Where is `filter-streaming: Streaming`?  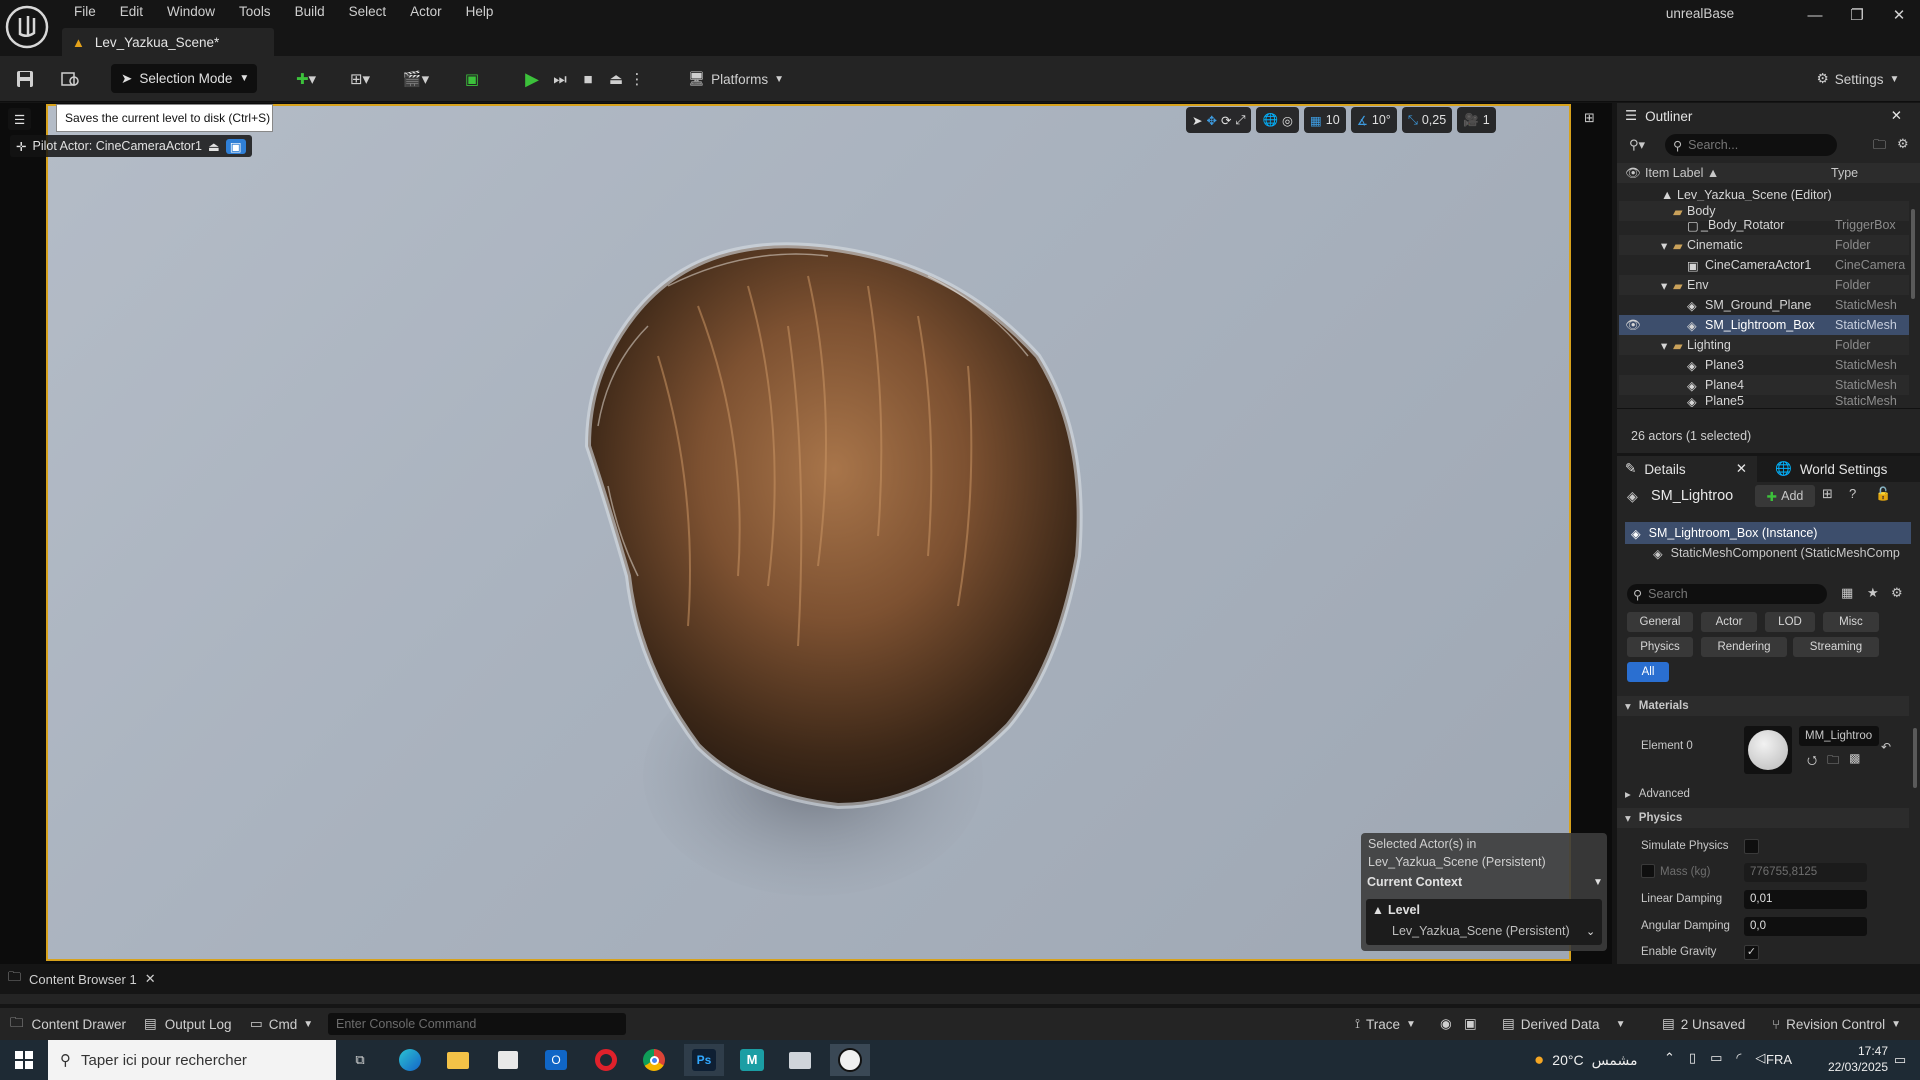
filter-streaming: Streaming is located at coordinates (1836, 647).